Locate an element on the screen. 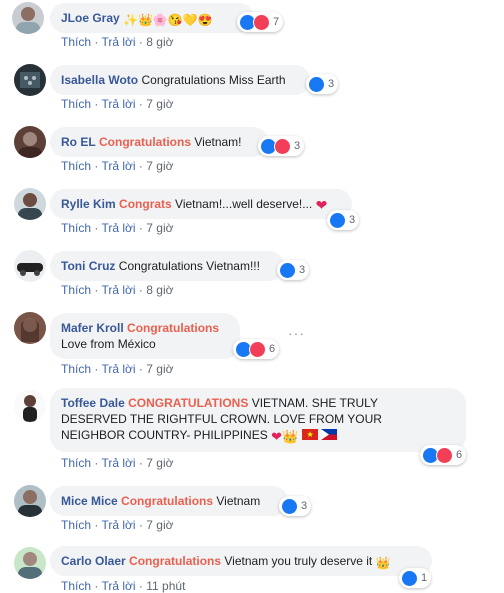  timestamp: 11 phút is located at coordinates (165, 586).